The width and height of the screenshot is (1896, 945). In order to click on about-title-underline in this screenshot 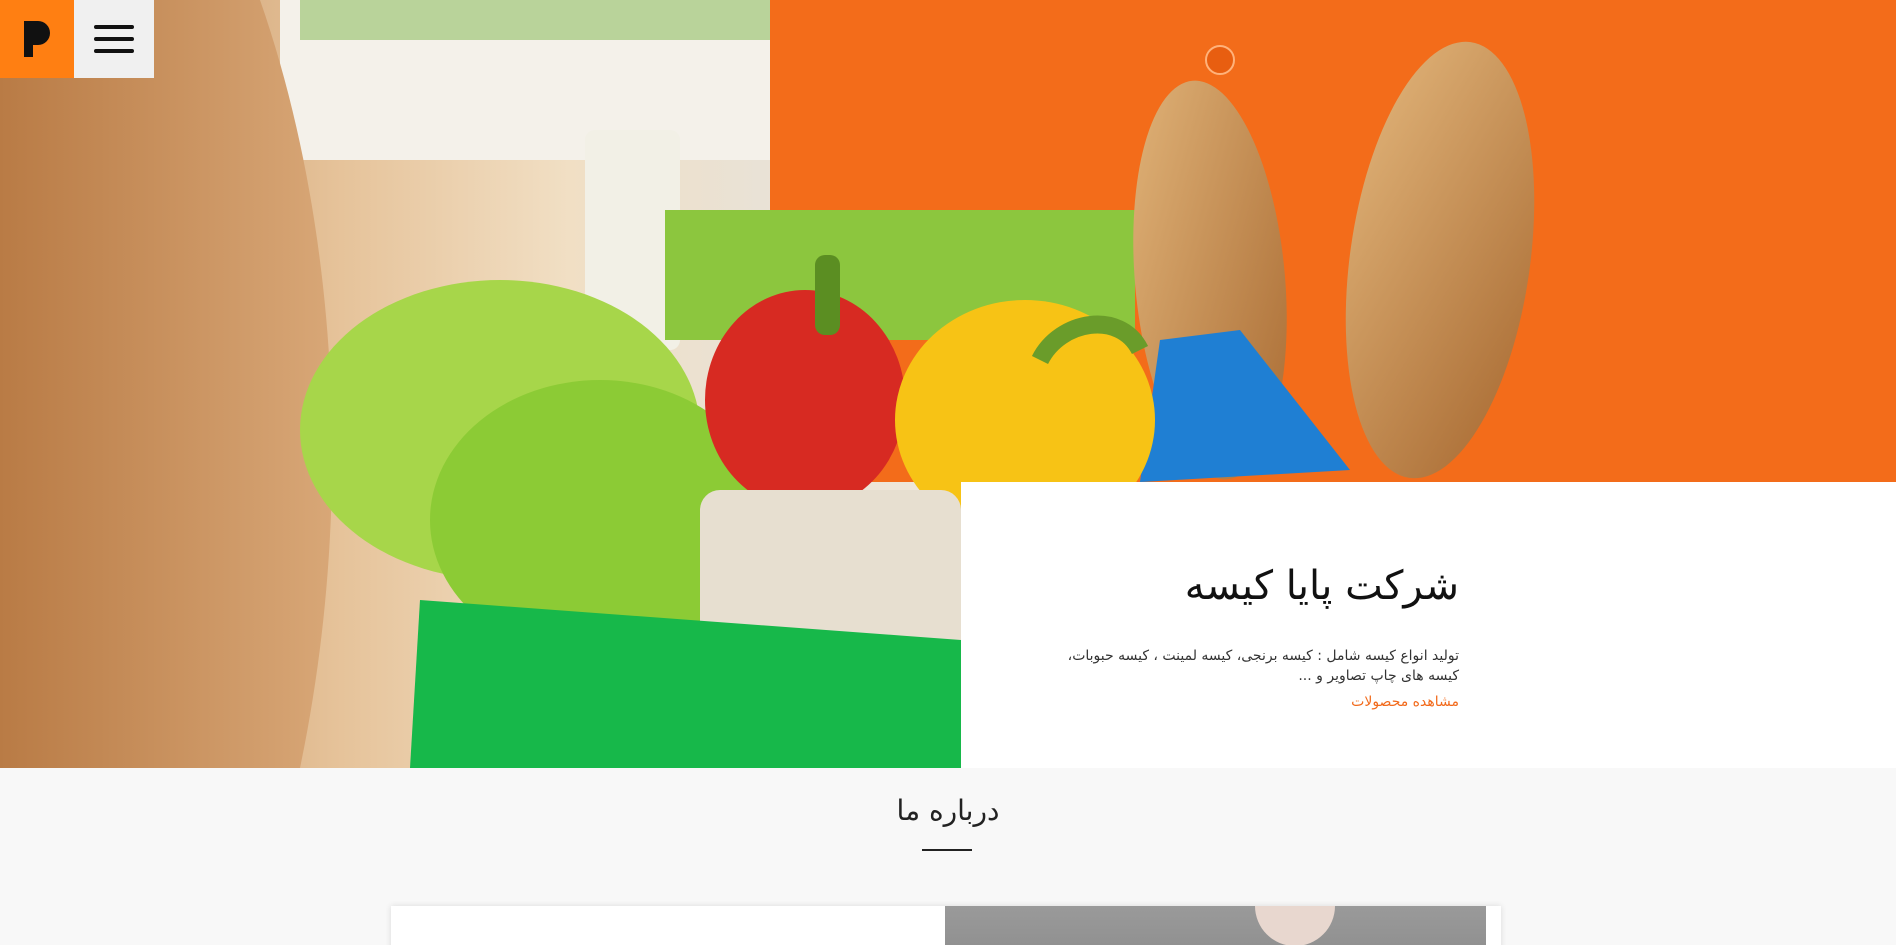, I will do `click(947, 850)`.